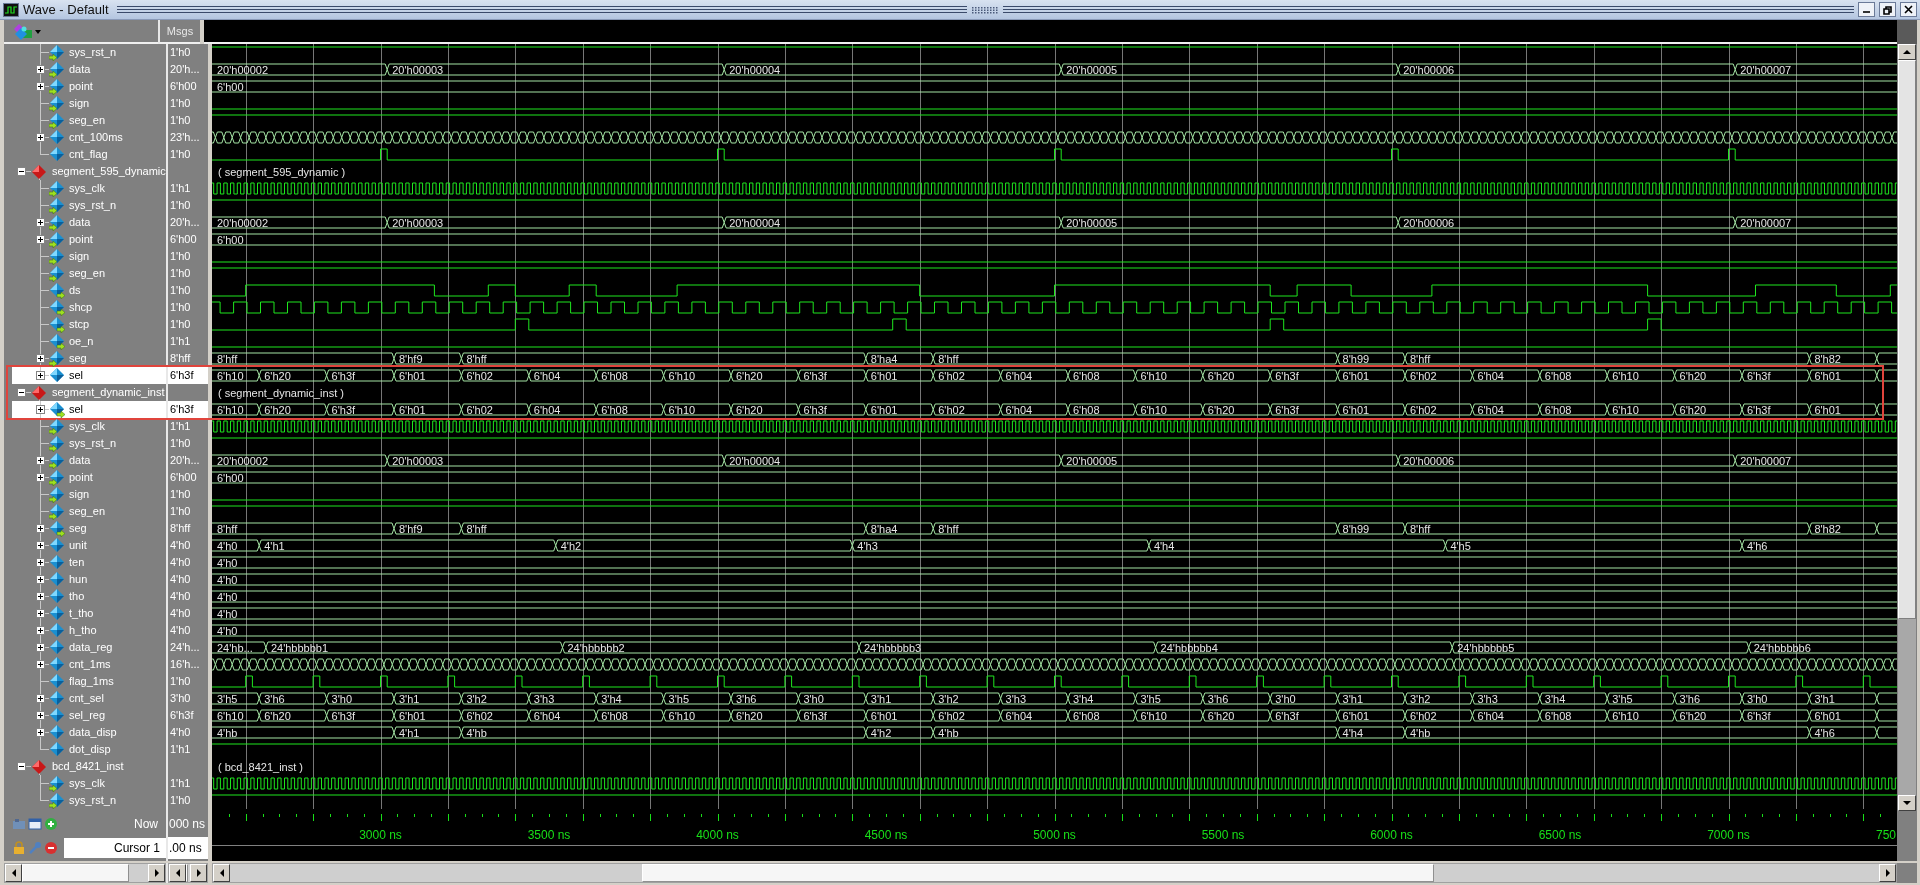 Image resolution: width=1920 pixels, height=885 pixels. Describe the element at coordinates (35, 824) in the screenshot. I see `window-icon` at that location.